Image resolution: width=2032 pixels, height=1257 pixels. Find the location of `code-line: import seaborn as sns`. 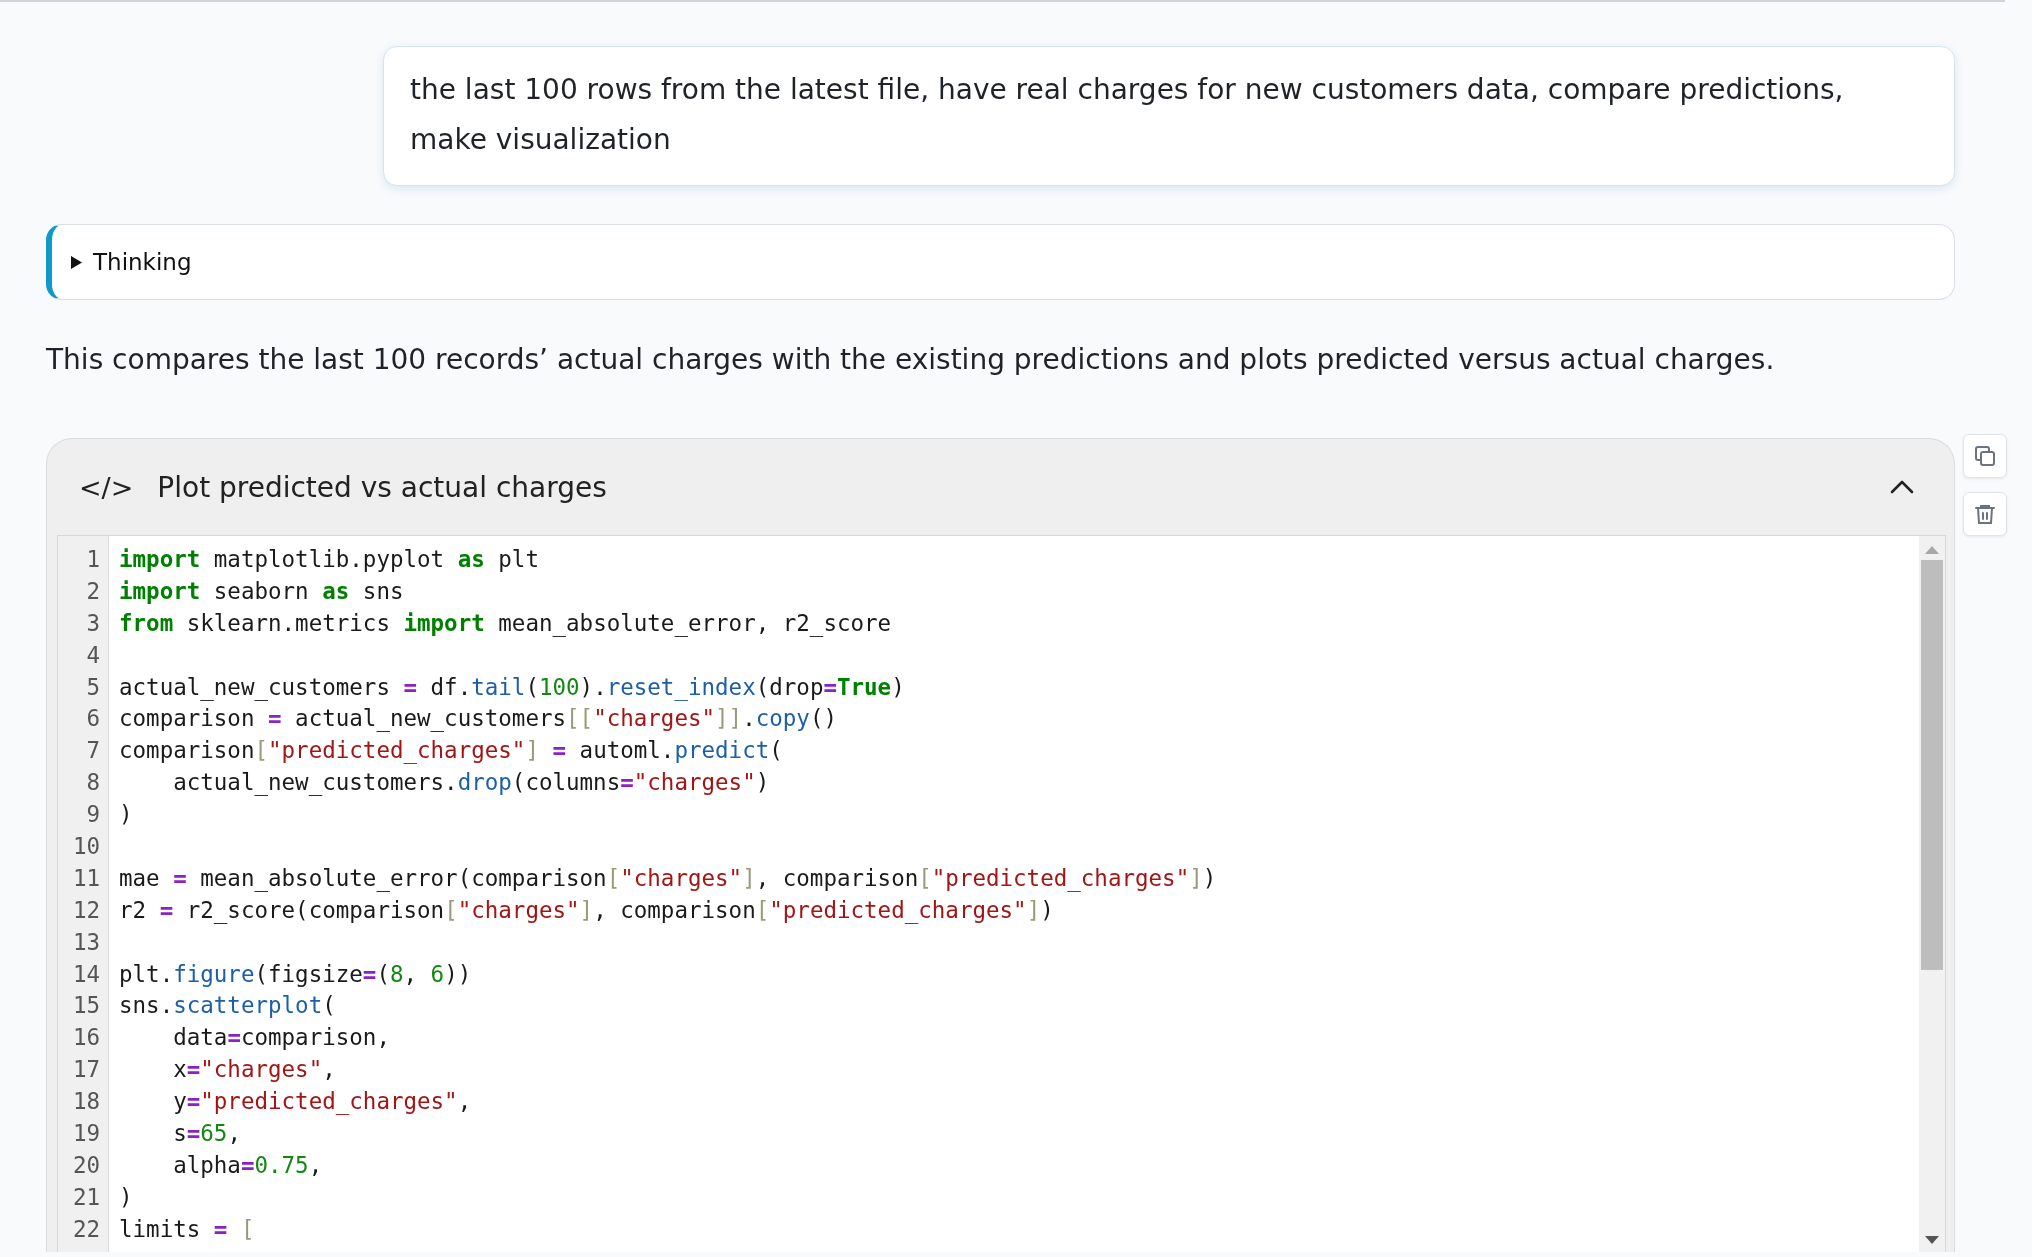

code-line: import seaborn as sns is located at coordinates (261, 591).